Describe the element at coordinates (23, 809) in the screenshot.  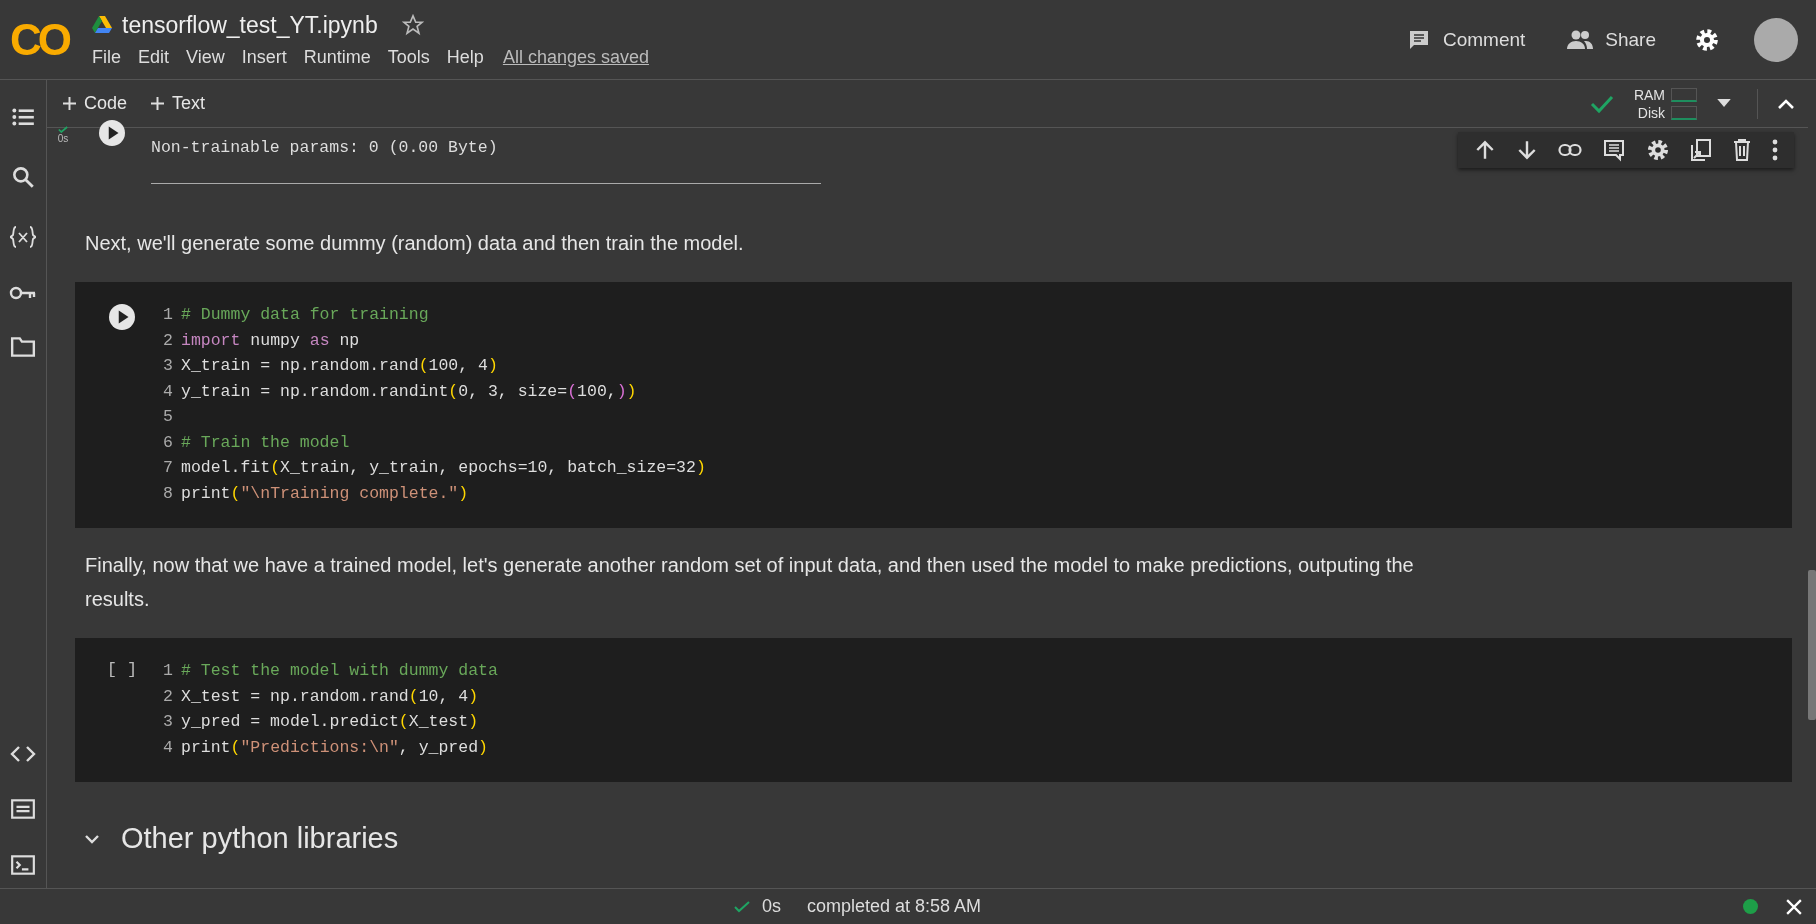
I see `command-palette-icon` at that location.